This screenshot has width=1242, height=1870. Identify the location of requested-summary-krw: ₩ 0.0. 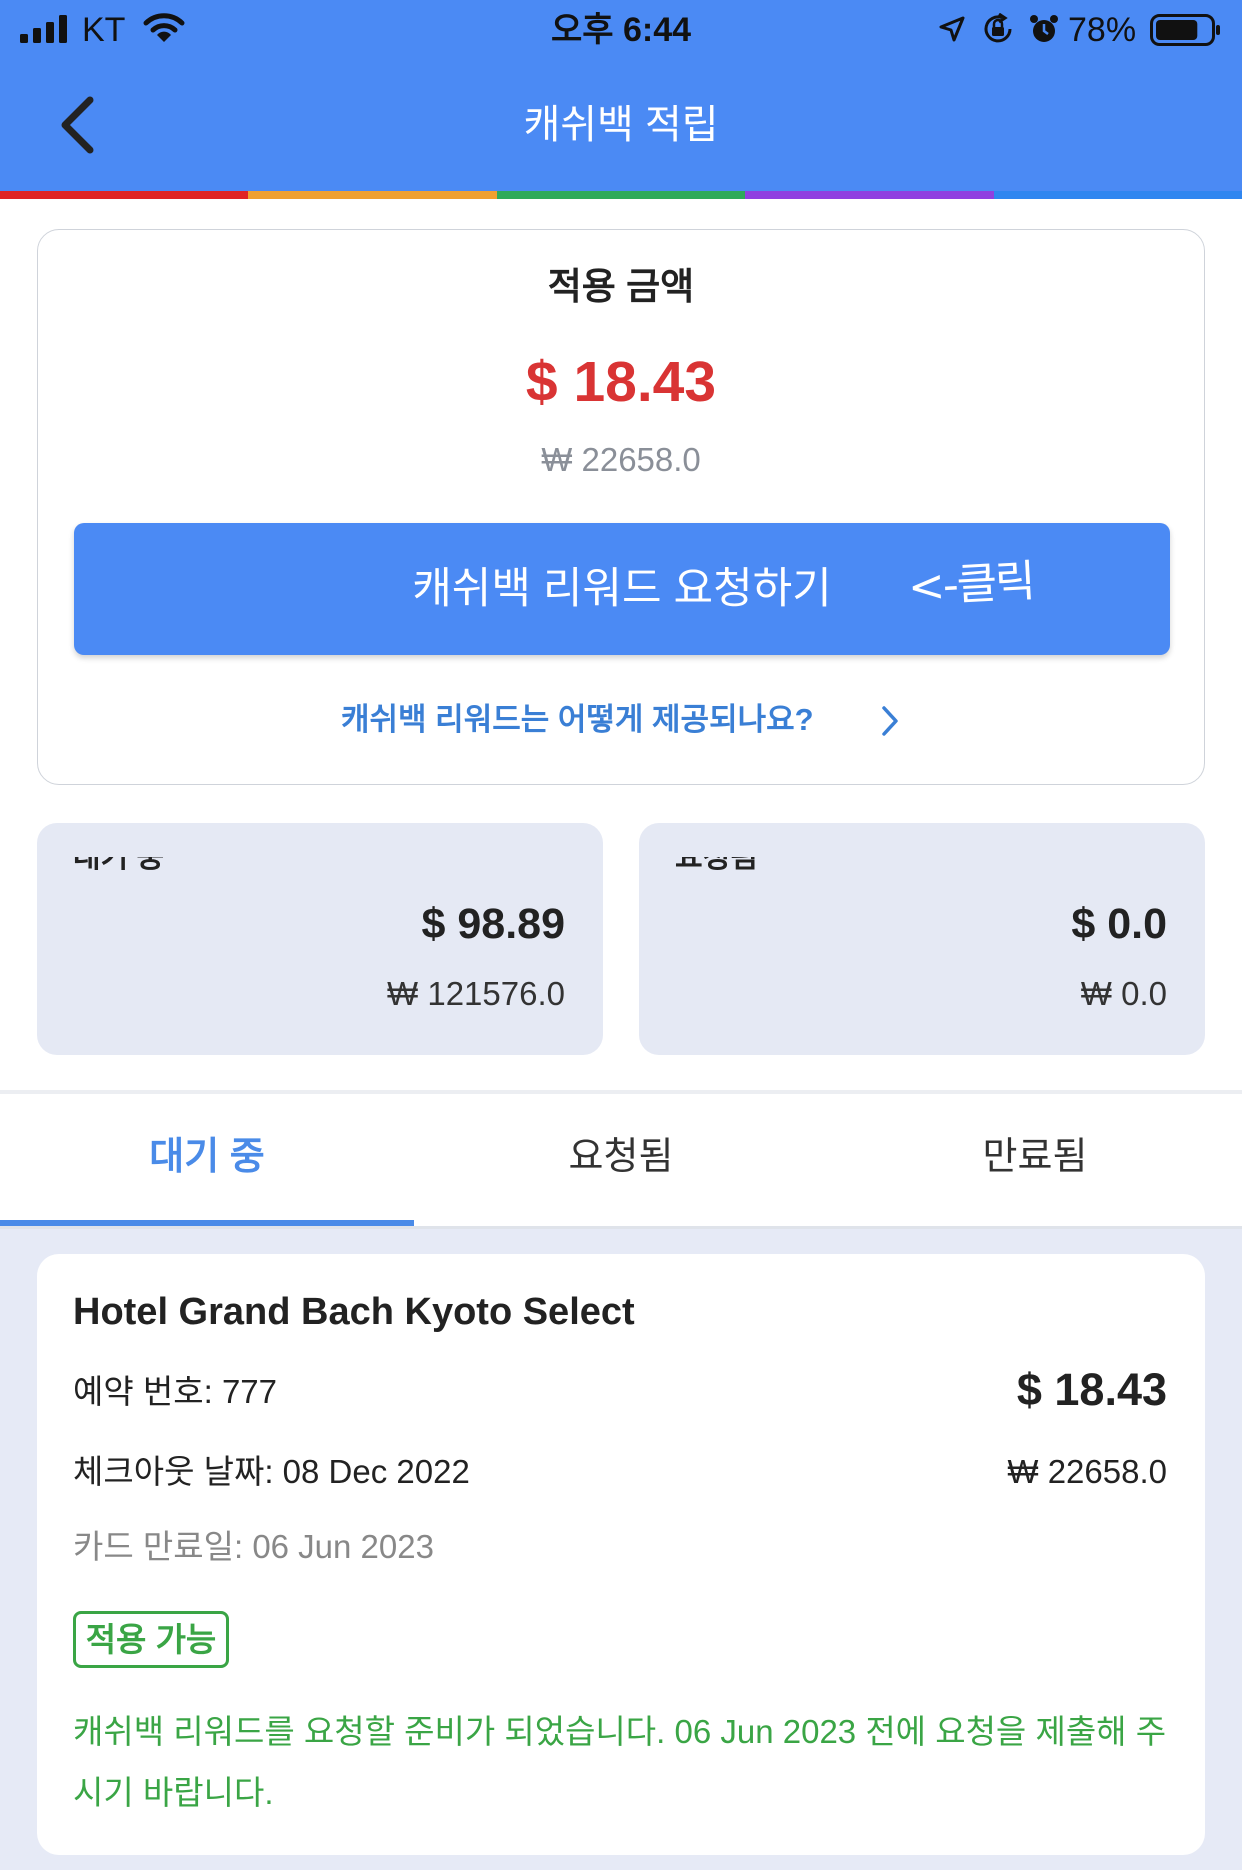
(1123, 993).